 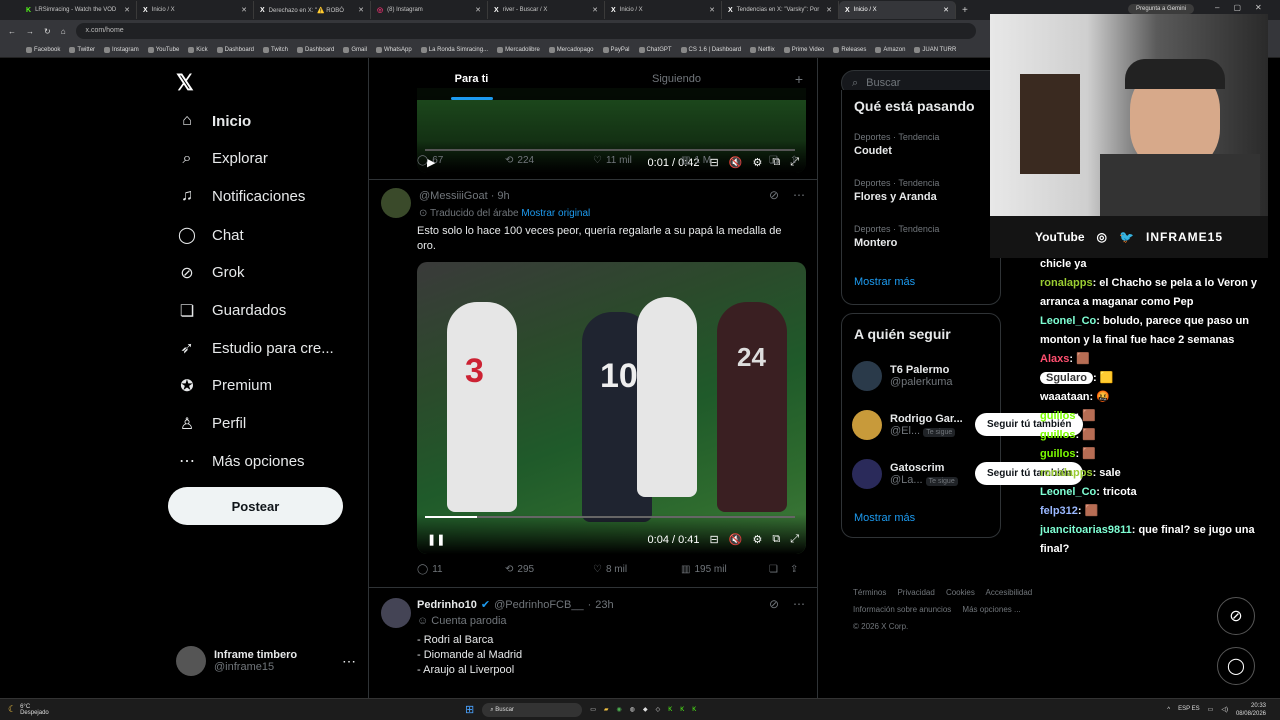 What do you see at coordinates (223, 159) in the screenshot?
I see `nav-item-explore: ⌕ Explorar` at bounding box center [223, 159].